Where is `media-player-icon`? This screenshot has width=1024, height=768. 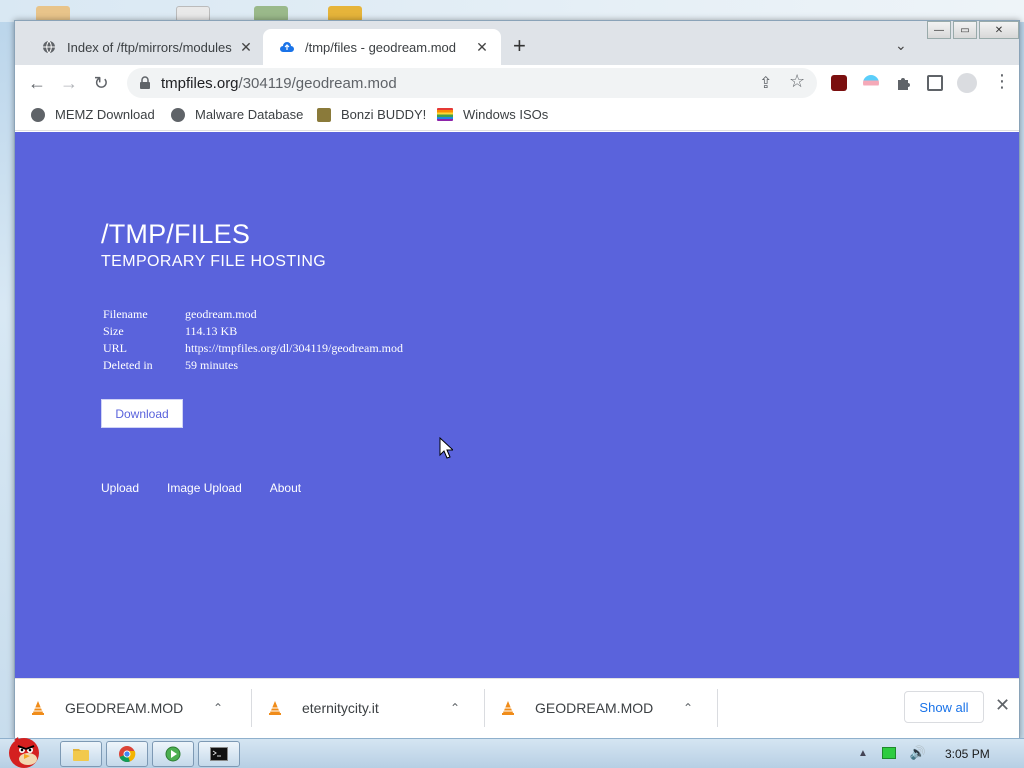
media-player-icon is located at coordinates (173, 754).